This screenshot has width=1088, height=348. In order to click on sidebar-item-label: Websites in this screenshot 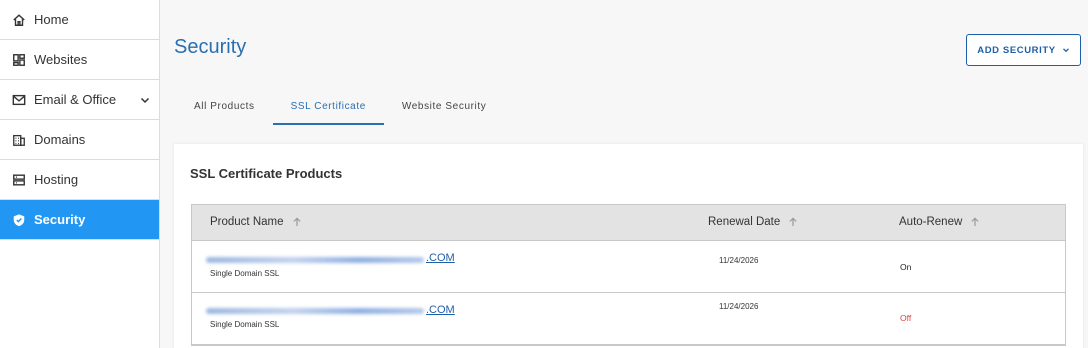, I will do `click(61, 59)`.